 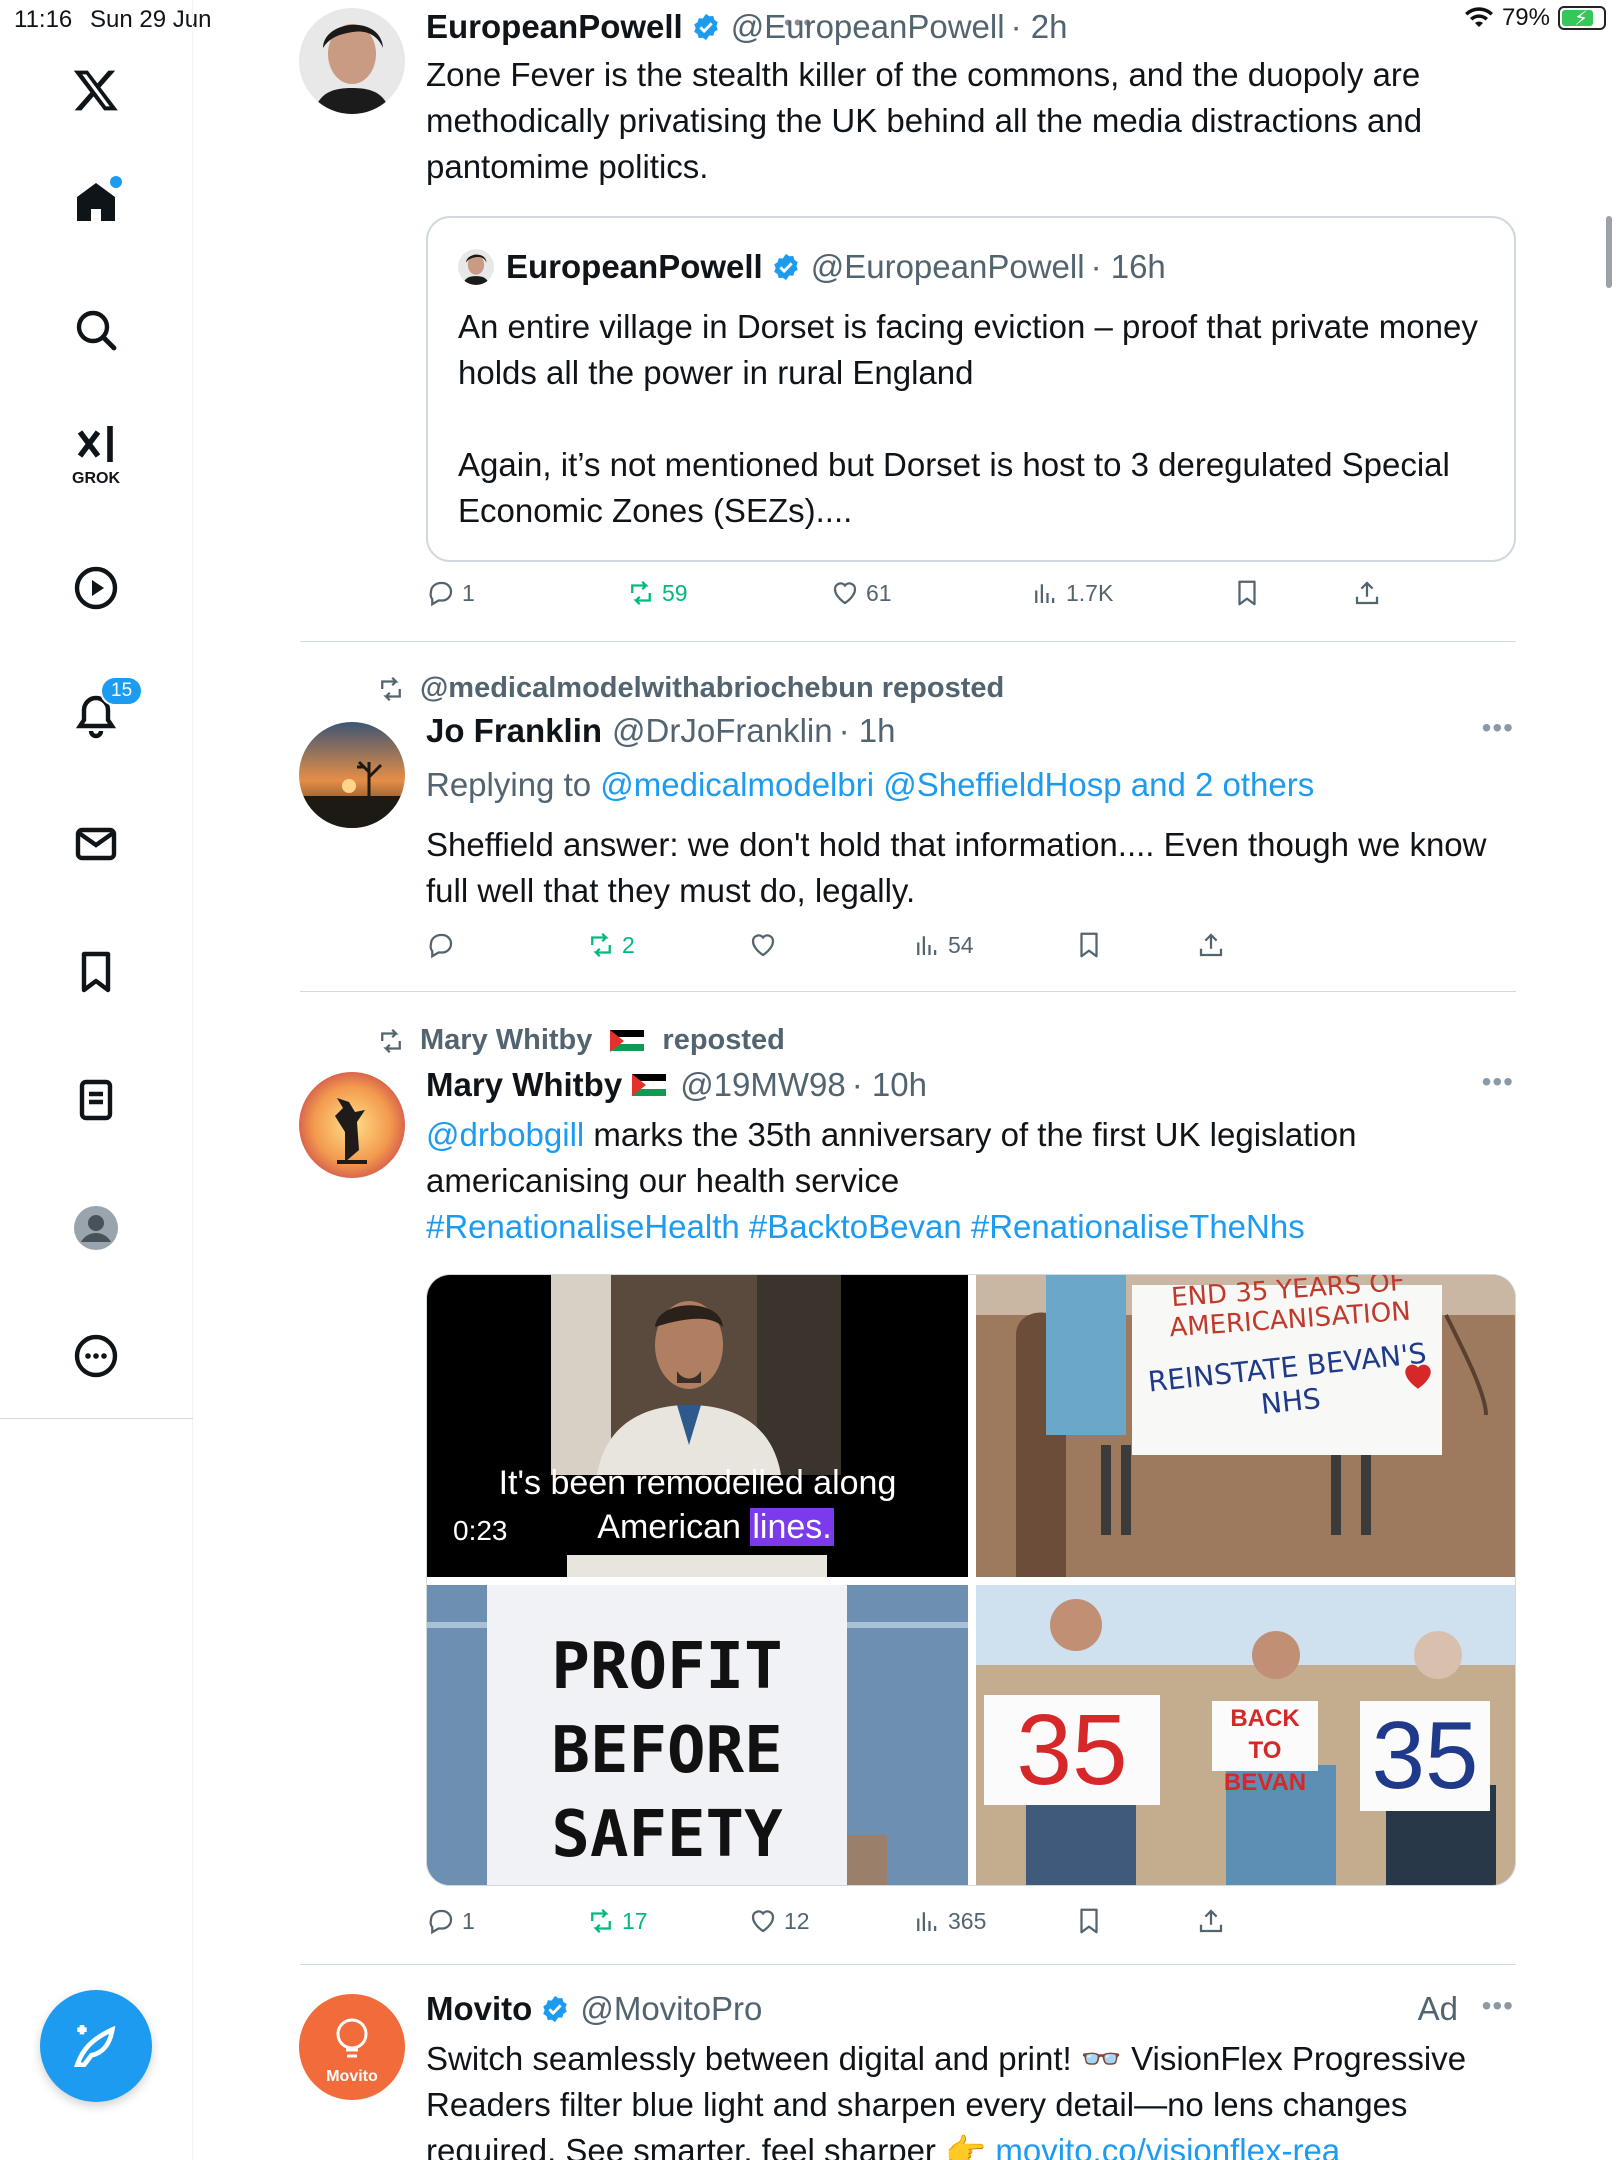 I want to click on quoted-author-name: EuropeanPowell, so click(x=634, y=266).